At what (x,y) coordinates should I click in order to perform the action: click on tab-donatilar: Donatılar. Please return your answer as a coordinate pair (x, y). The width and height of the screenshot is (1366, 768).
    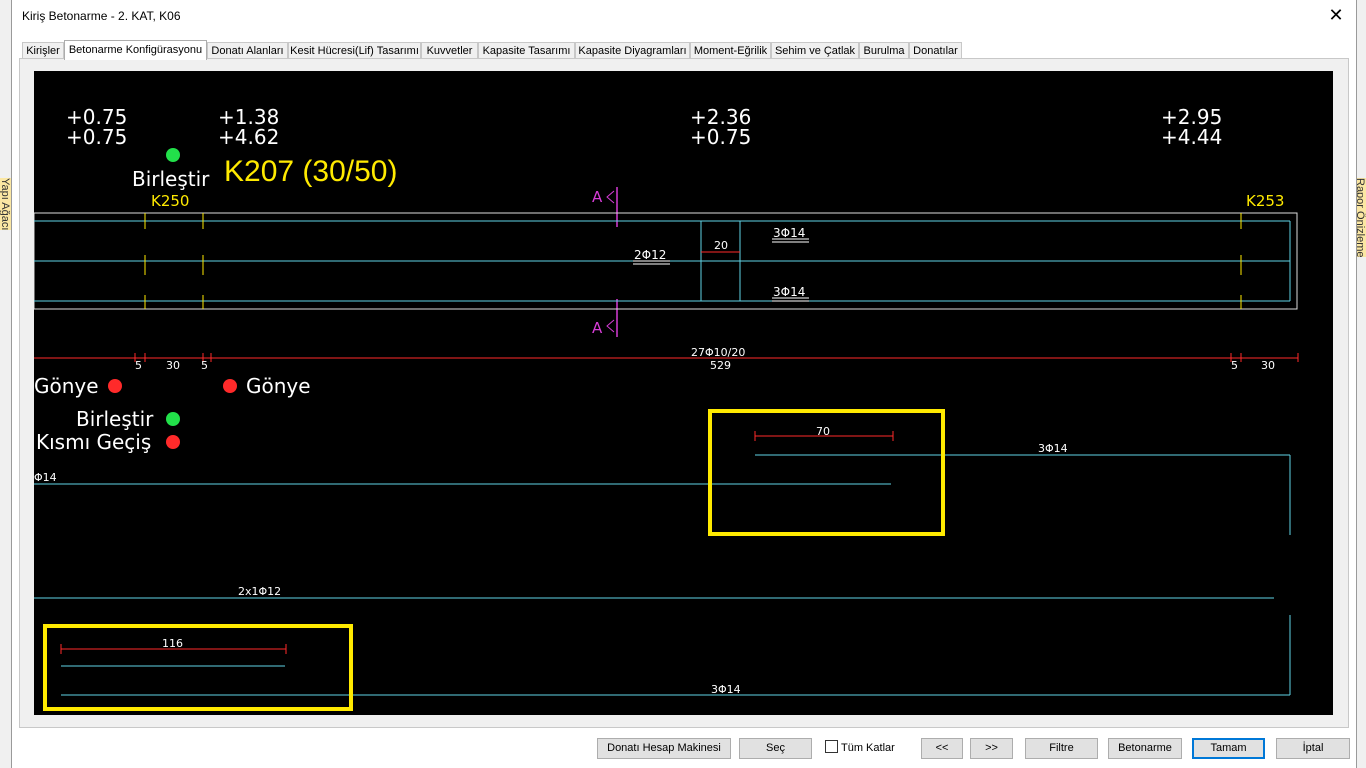
    Looking at the image, I should click on (935, 50).